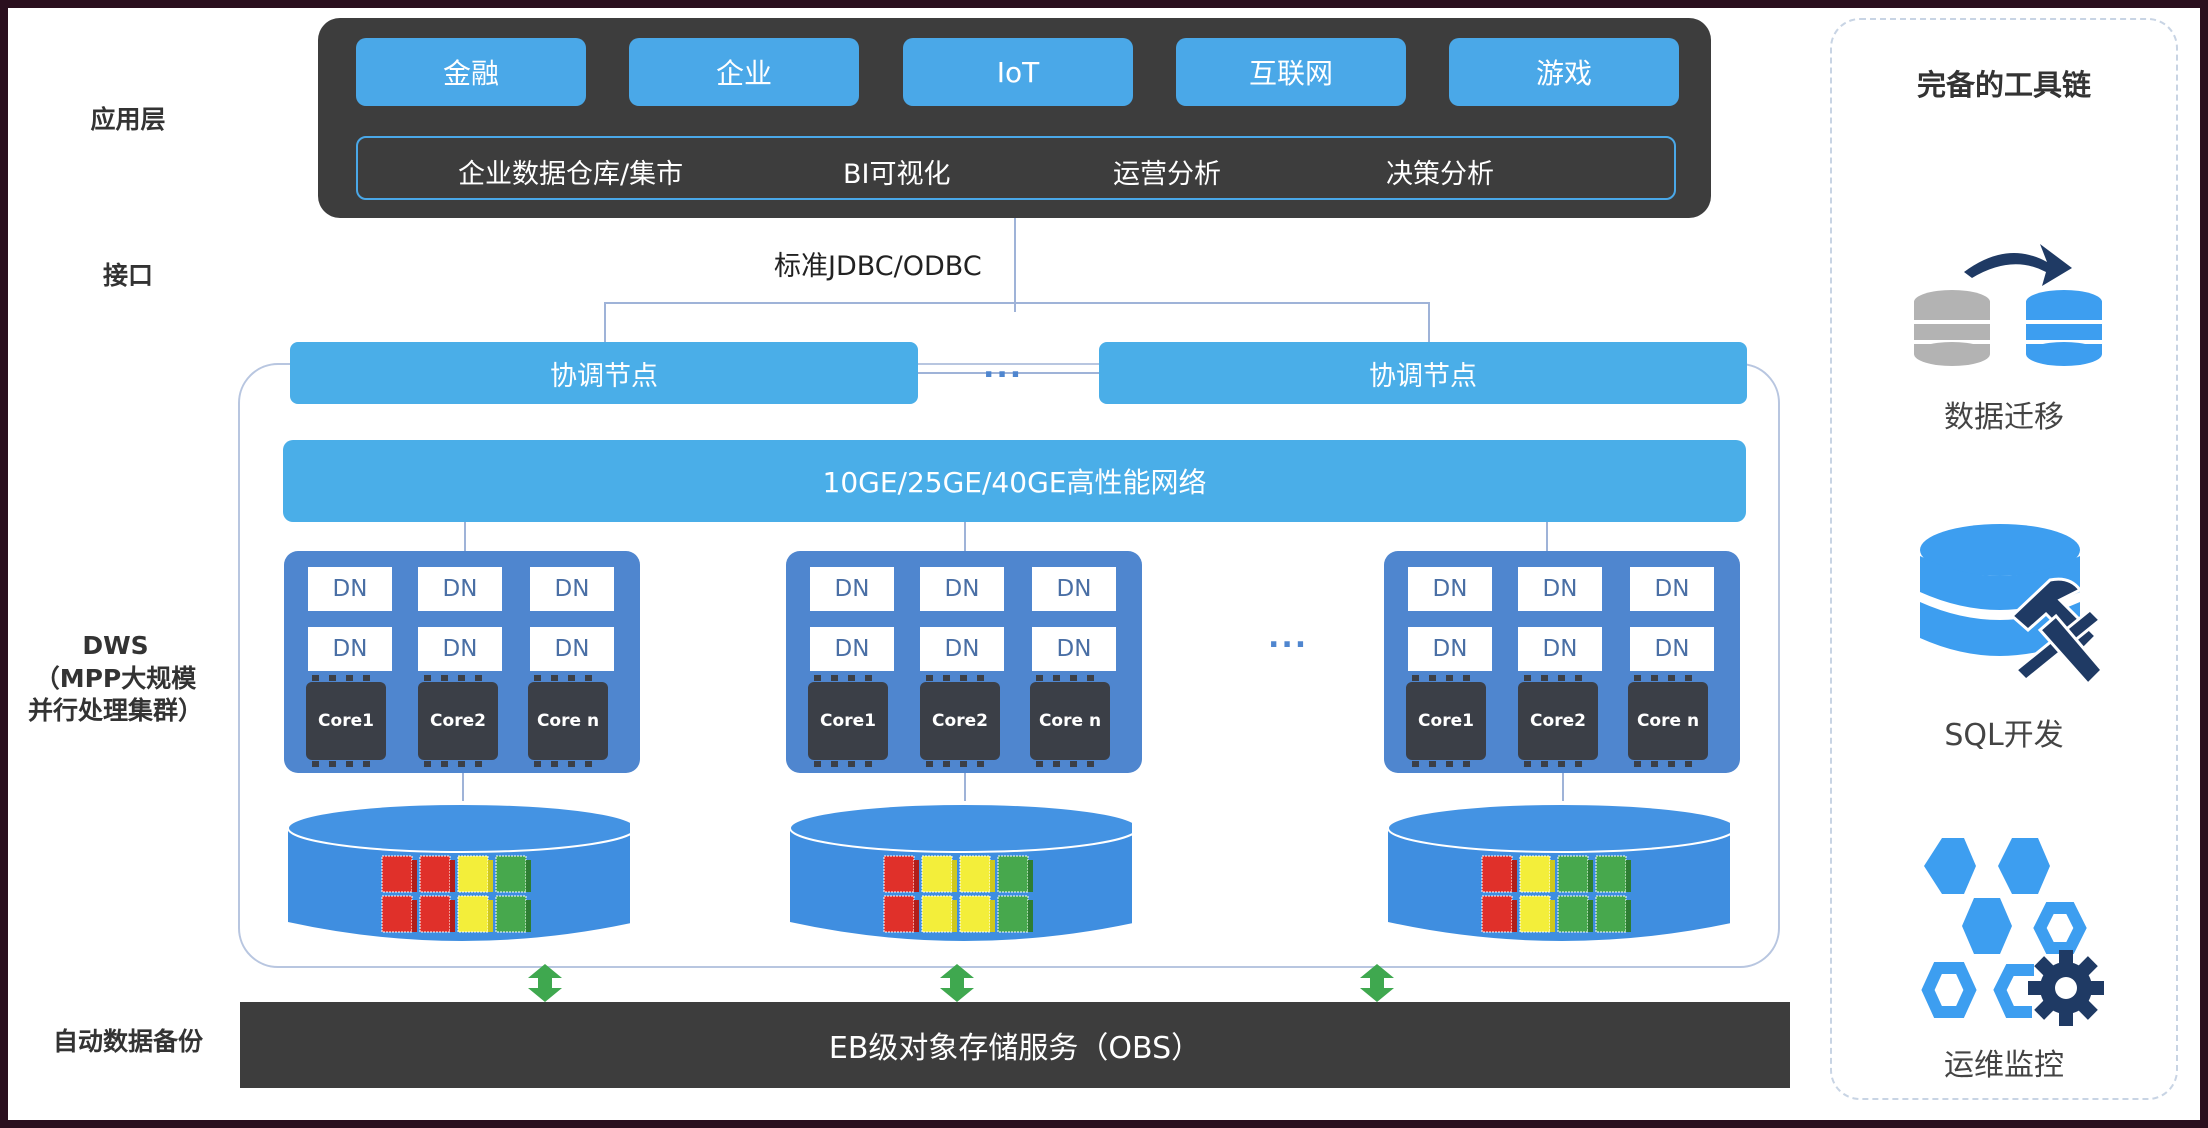 The image size is (2208, 1128). I want to click on ops-monitoring-icon, so click(2012, 932).